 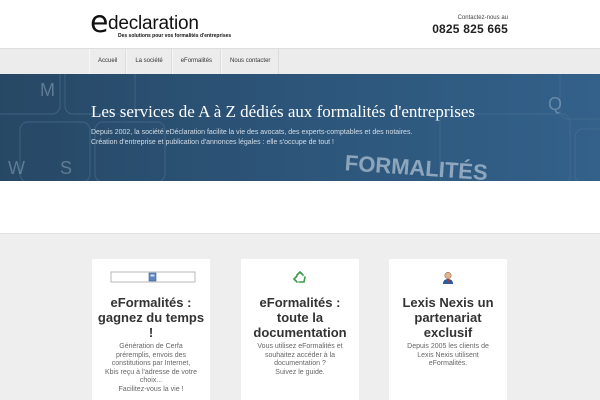 I want to click on contact-block: Contactez-nous au 0825 825 665, so click(x=470, y=25).